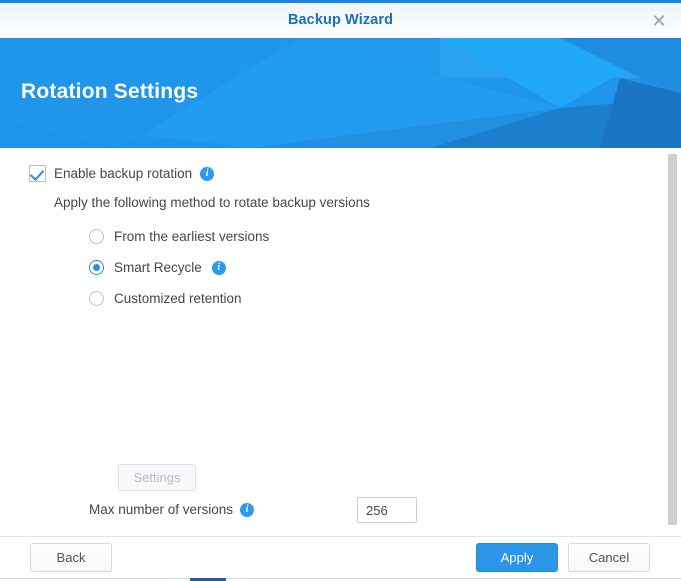 The image size is (681, 581). What do you see at coordinates (96, 236) in the screenshot?
I see `radio-earliest-versions` at bounding box center [96, 236].